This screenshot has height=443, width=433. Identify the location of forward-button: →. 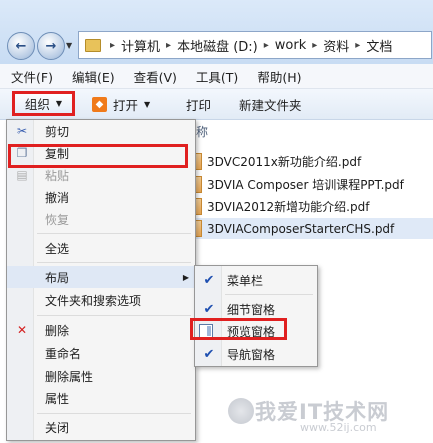
(51, 46).